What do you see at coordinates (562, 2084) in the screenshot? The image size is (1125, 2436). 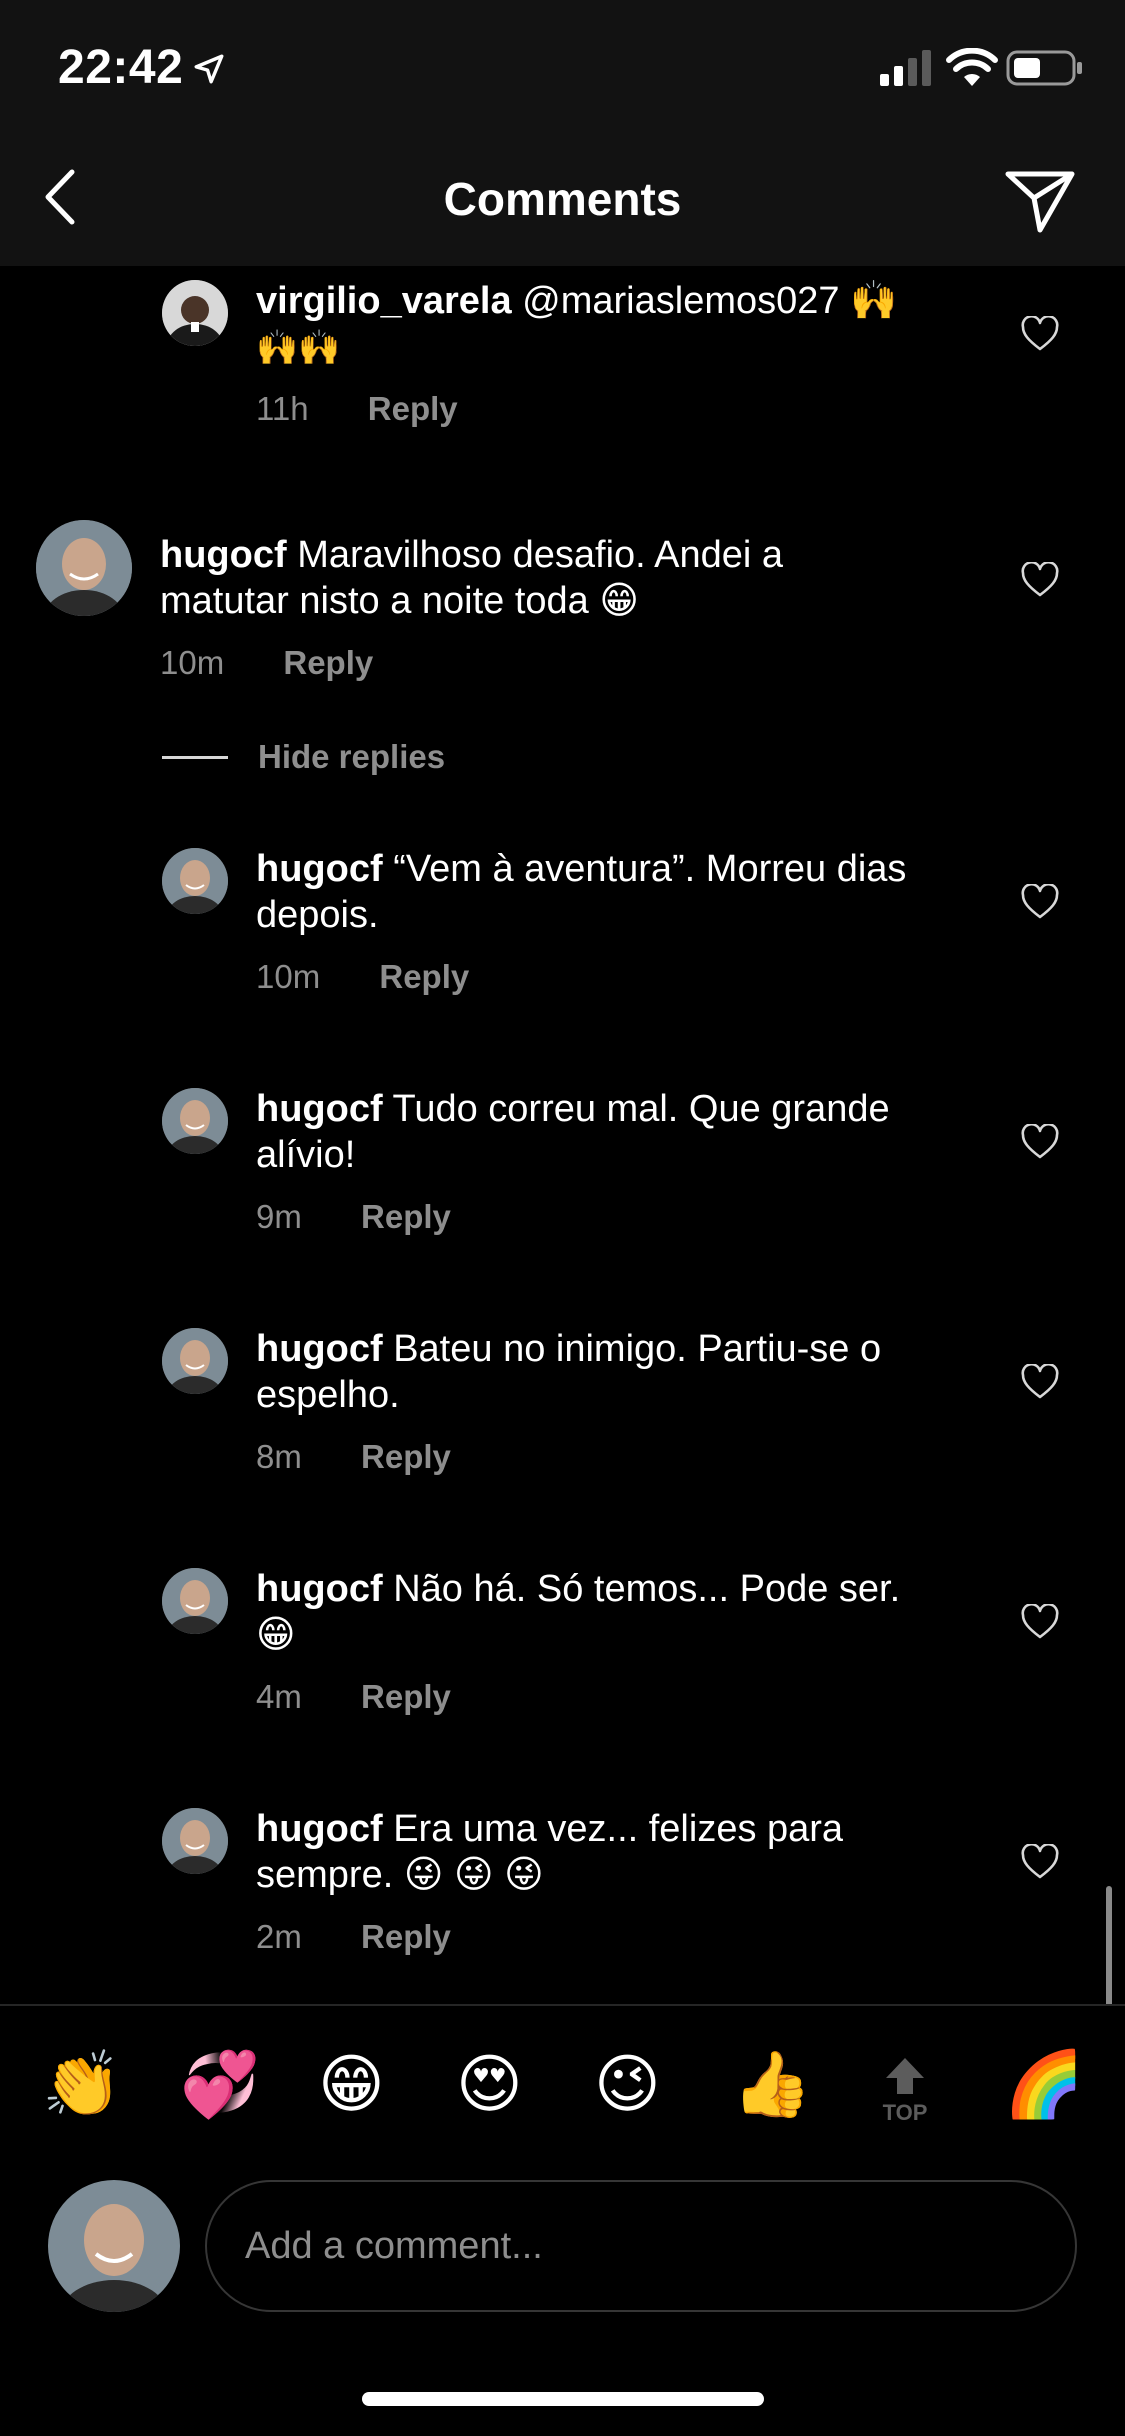 I see `quick-emoji-bar: 👏 💞 😁 😍 😉 👍 TOP 🌈` at bounding box center [562, 2084].